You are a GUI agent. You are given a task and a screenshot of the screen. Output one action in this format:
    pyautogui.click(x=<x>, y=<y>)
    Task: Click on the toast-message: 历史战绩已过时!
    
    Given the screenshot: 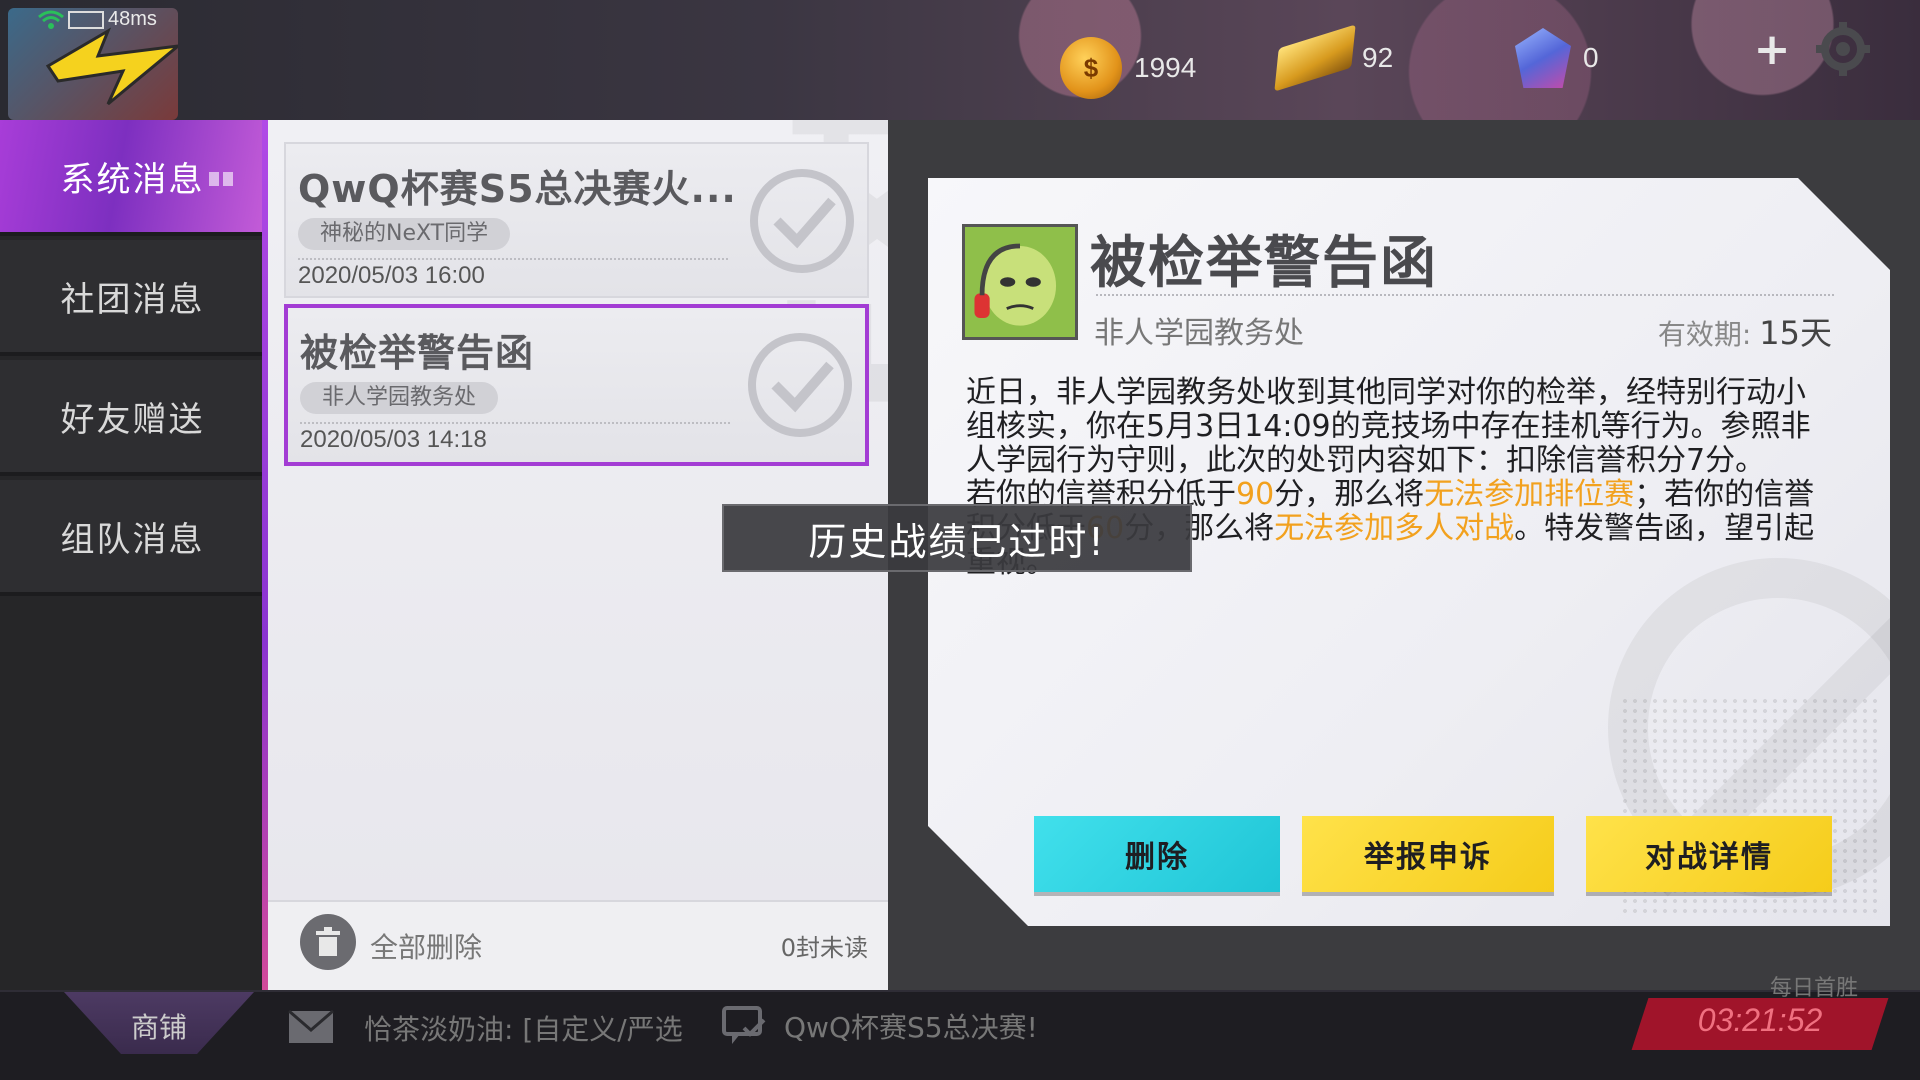 What is the action you would take?
    pyautogui.click(x=957, y=538)
    